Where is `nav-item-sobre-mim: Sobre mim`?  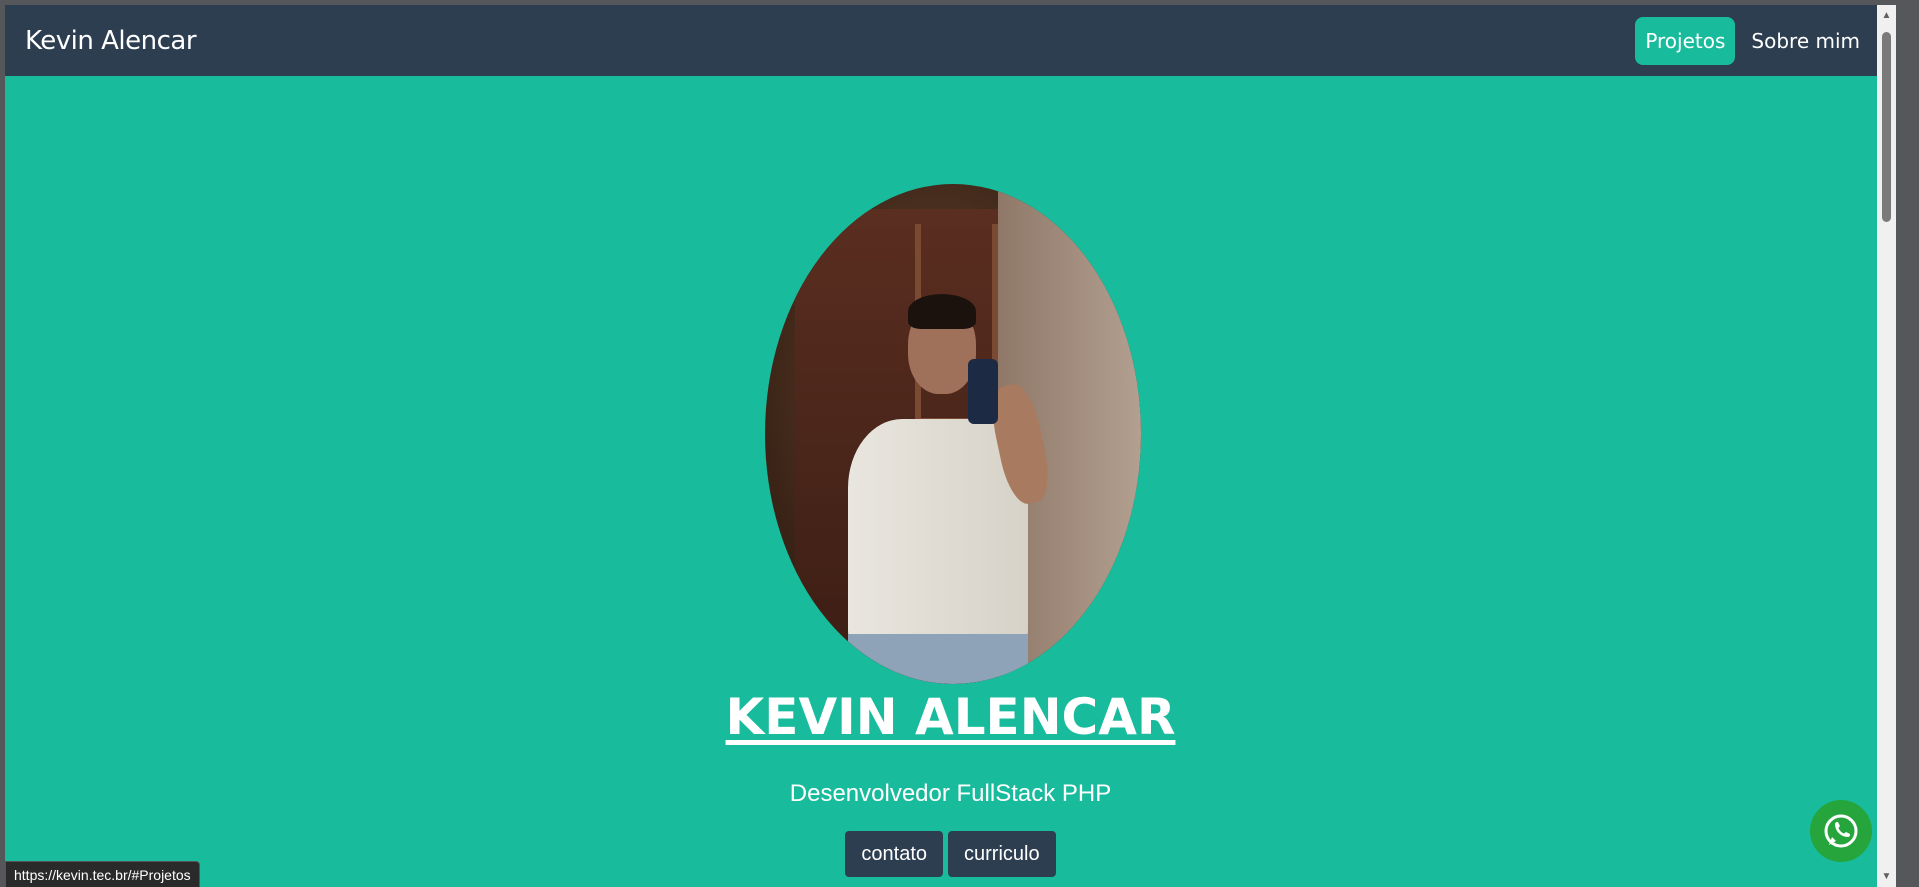 nav-item-sobre-mim: Sobre mim is located at coordinates (1805, 41).